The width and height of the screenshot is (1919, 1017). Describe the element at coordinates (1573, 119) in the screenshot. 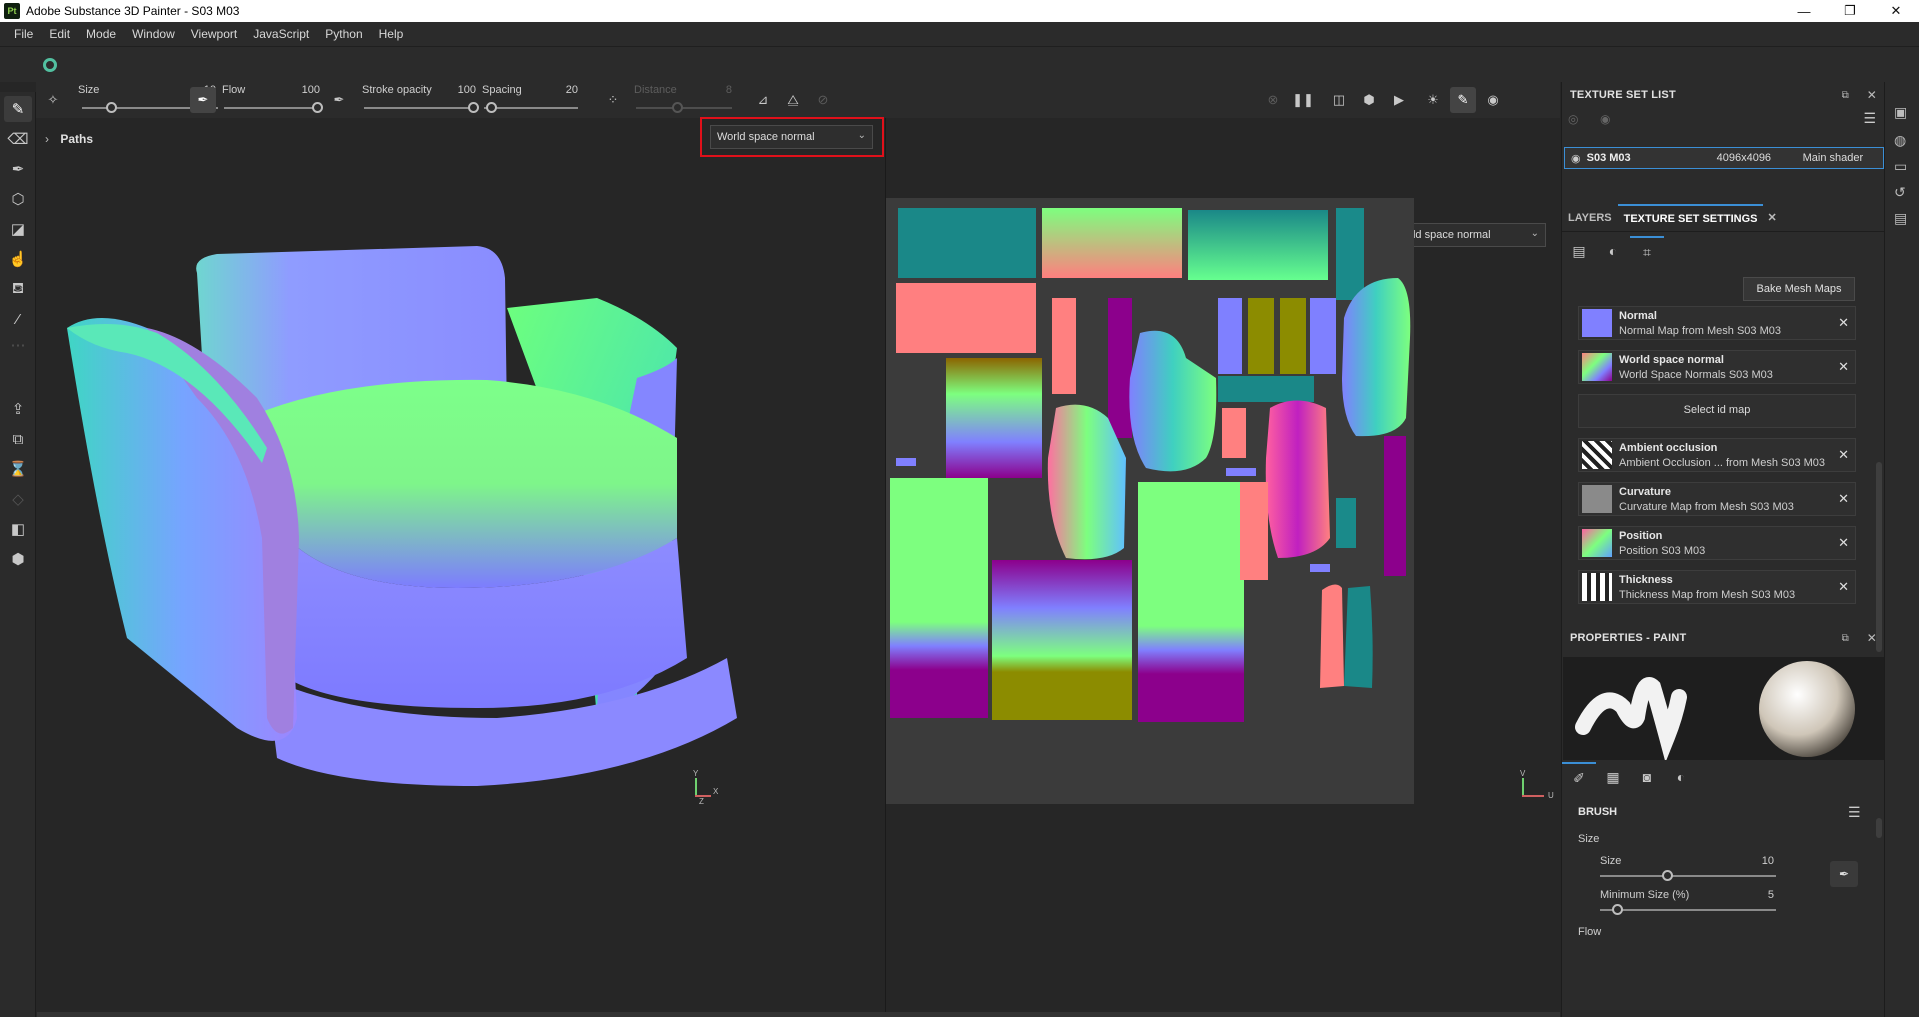

I see `hide-all-icon: ◎` at that location.